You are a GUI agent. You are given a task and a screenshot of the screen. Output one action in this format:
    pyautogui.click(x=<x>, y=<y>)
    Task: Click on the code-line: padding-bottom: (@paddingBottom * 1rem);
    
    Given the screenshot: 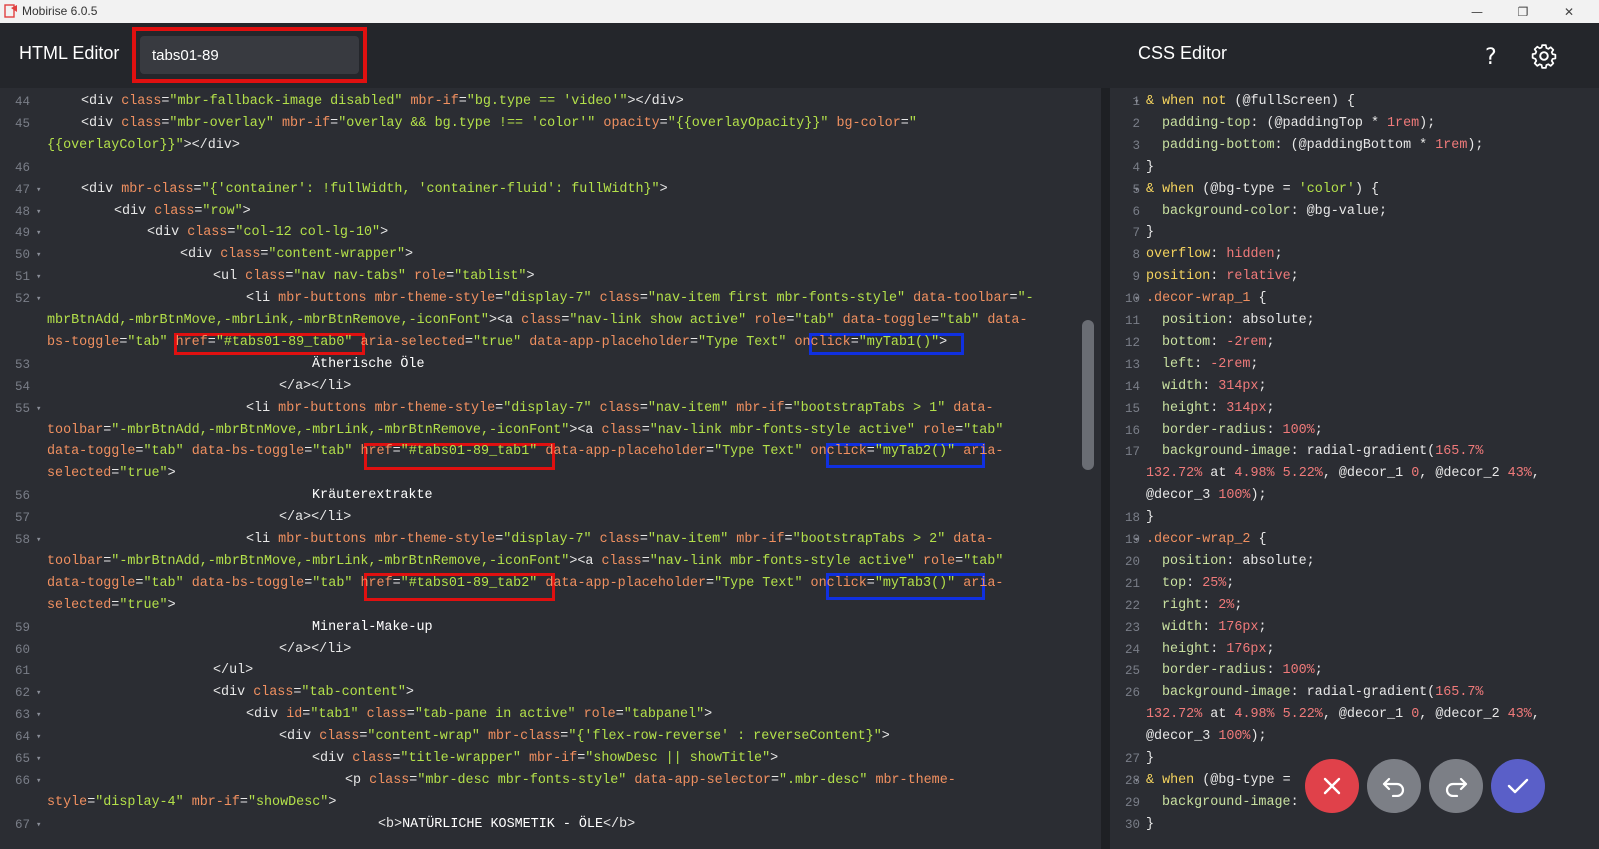 What is the action you would take?
    pyautogui.click(x=1323, y=145)
    